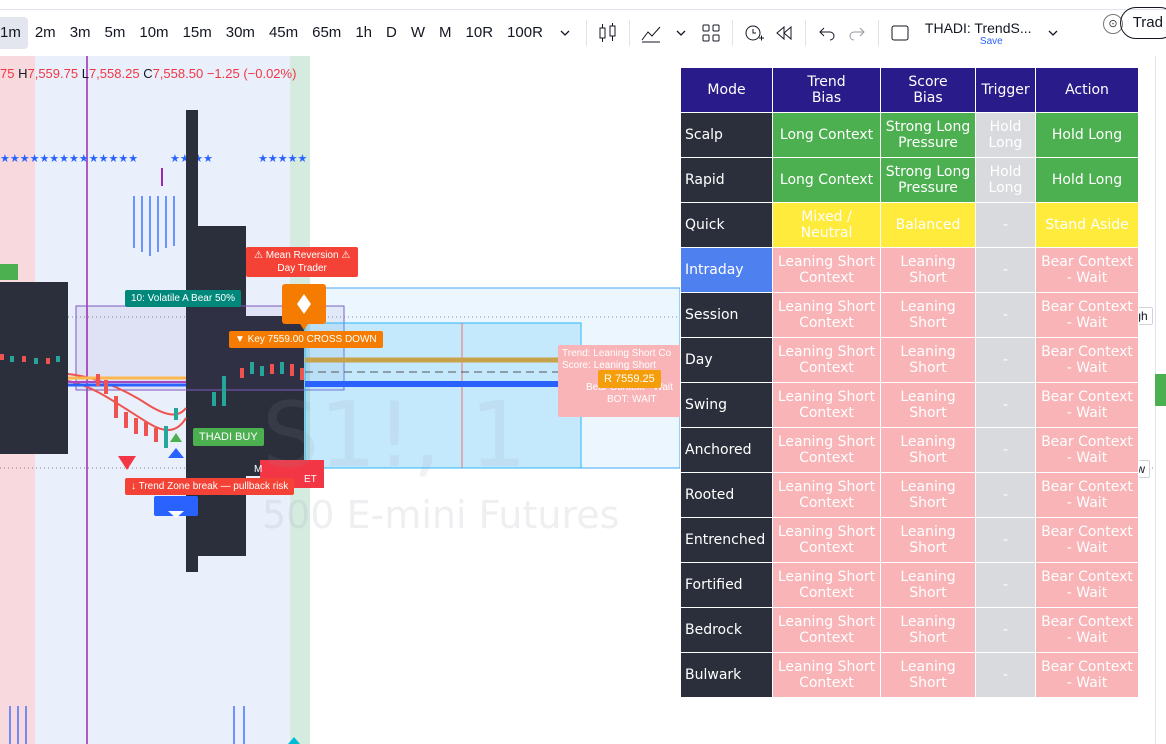  Describe the element at coordinates (726, 630) in the screenshot. I see `mode-cell: Bedrock` at that location.